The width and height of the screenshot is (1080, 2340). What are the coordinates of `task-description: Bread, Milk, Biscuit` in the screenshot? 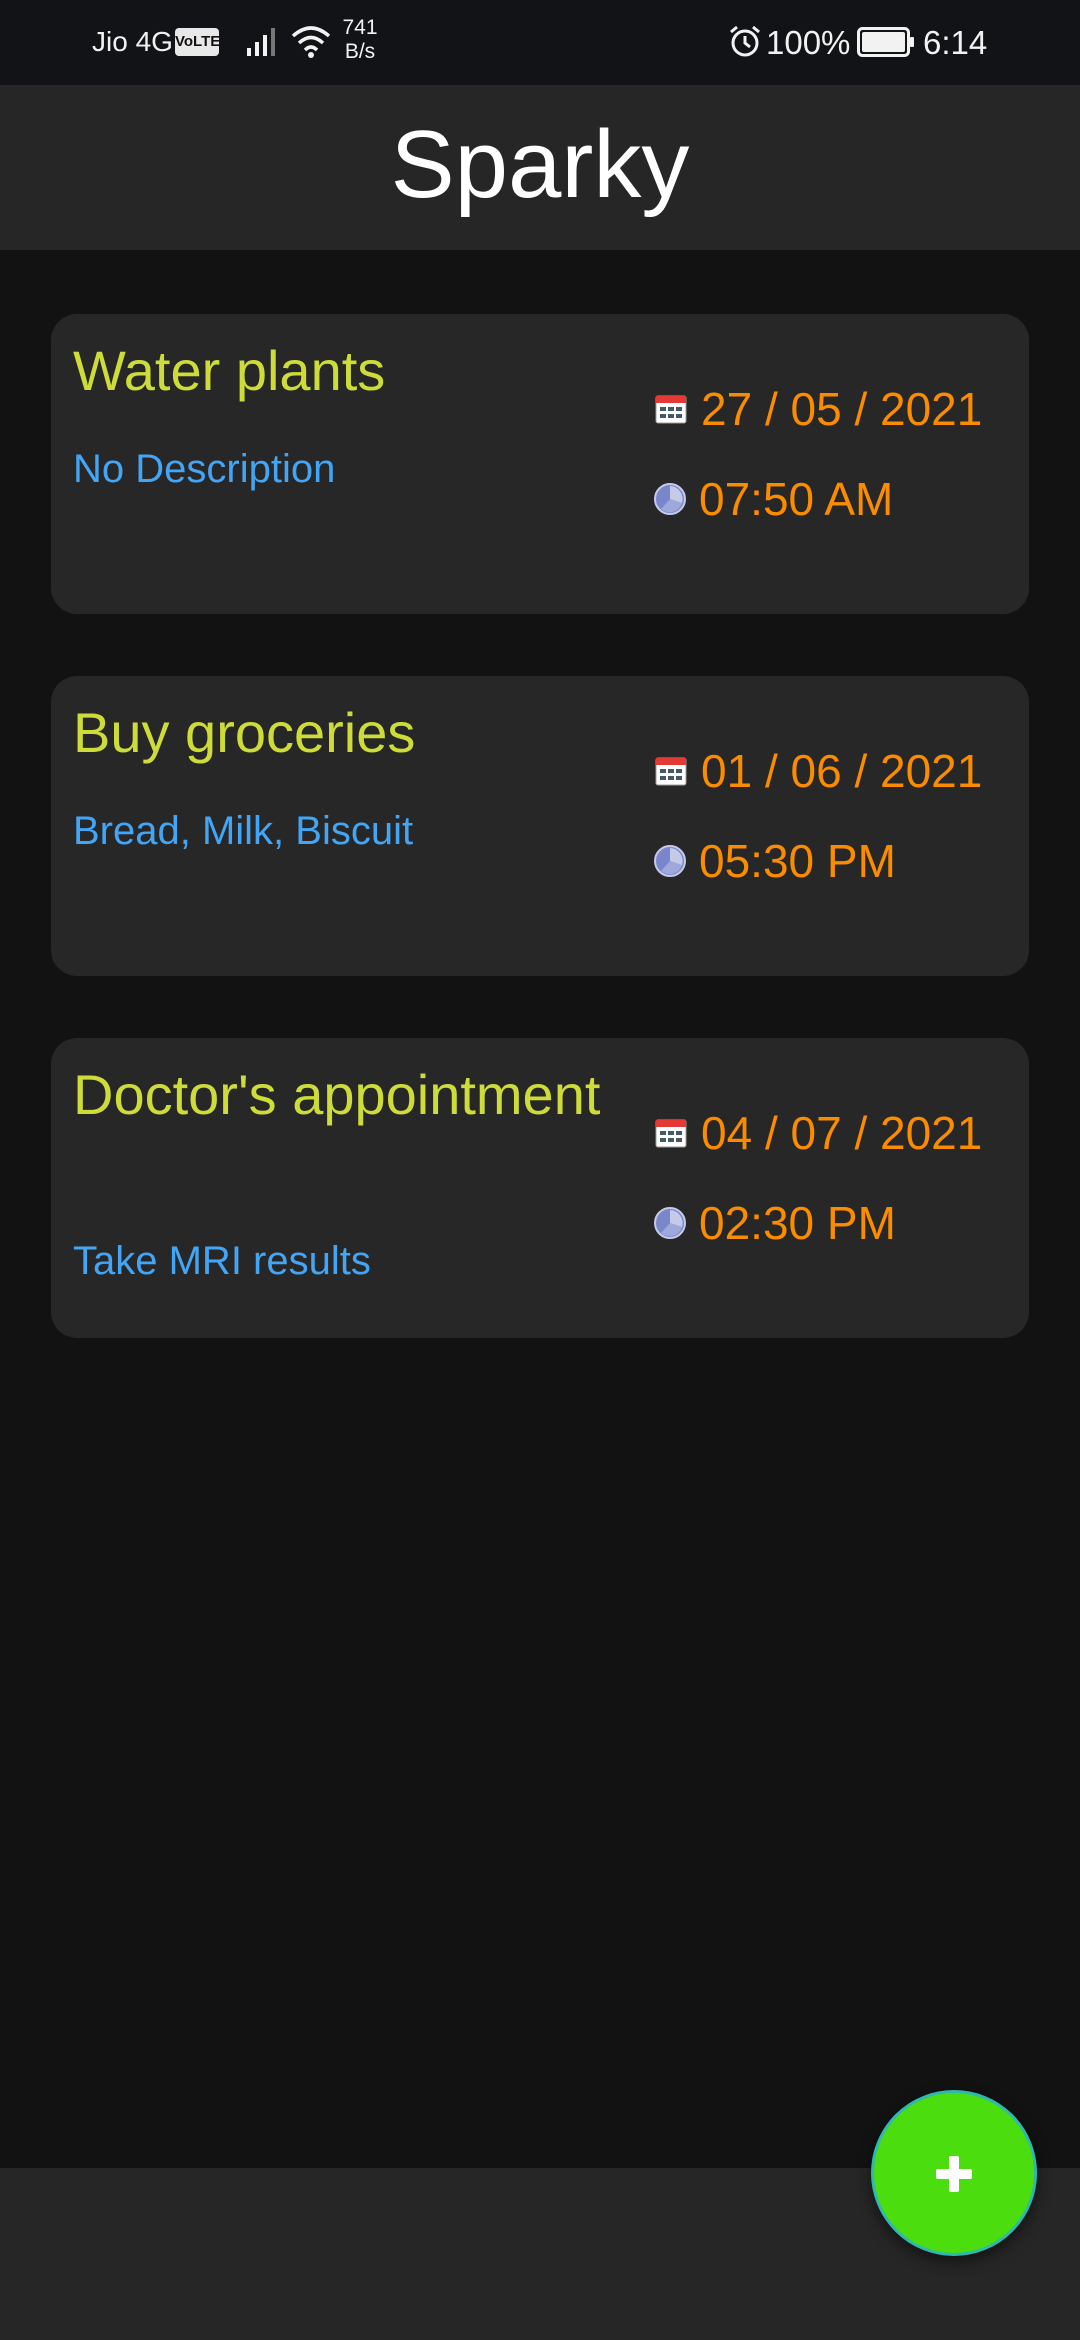 It's located at (243, 831).